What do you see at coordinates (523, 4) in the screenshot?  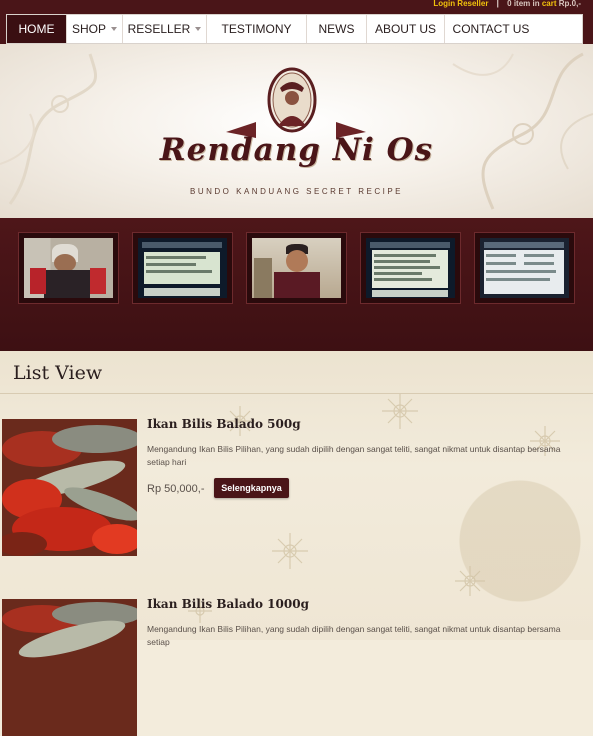 I see `cart-item-count: 0 item in` at bounding box center [523, 4].